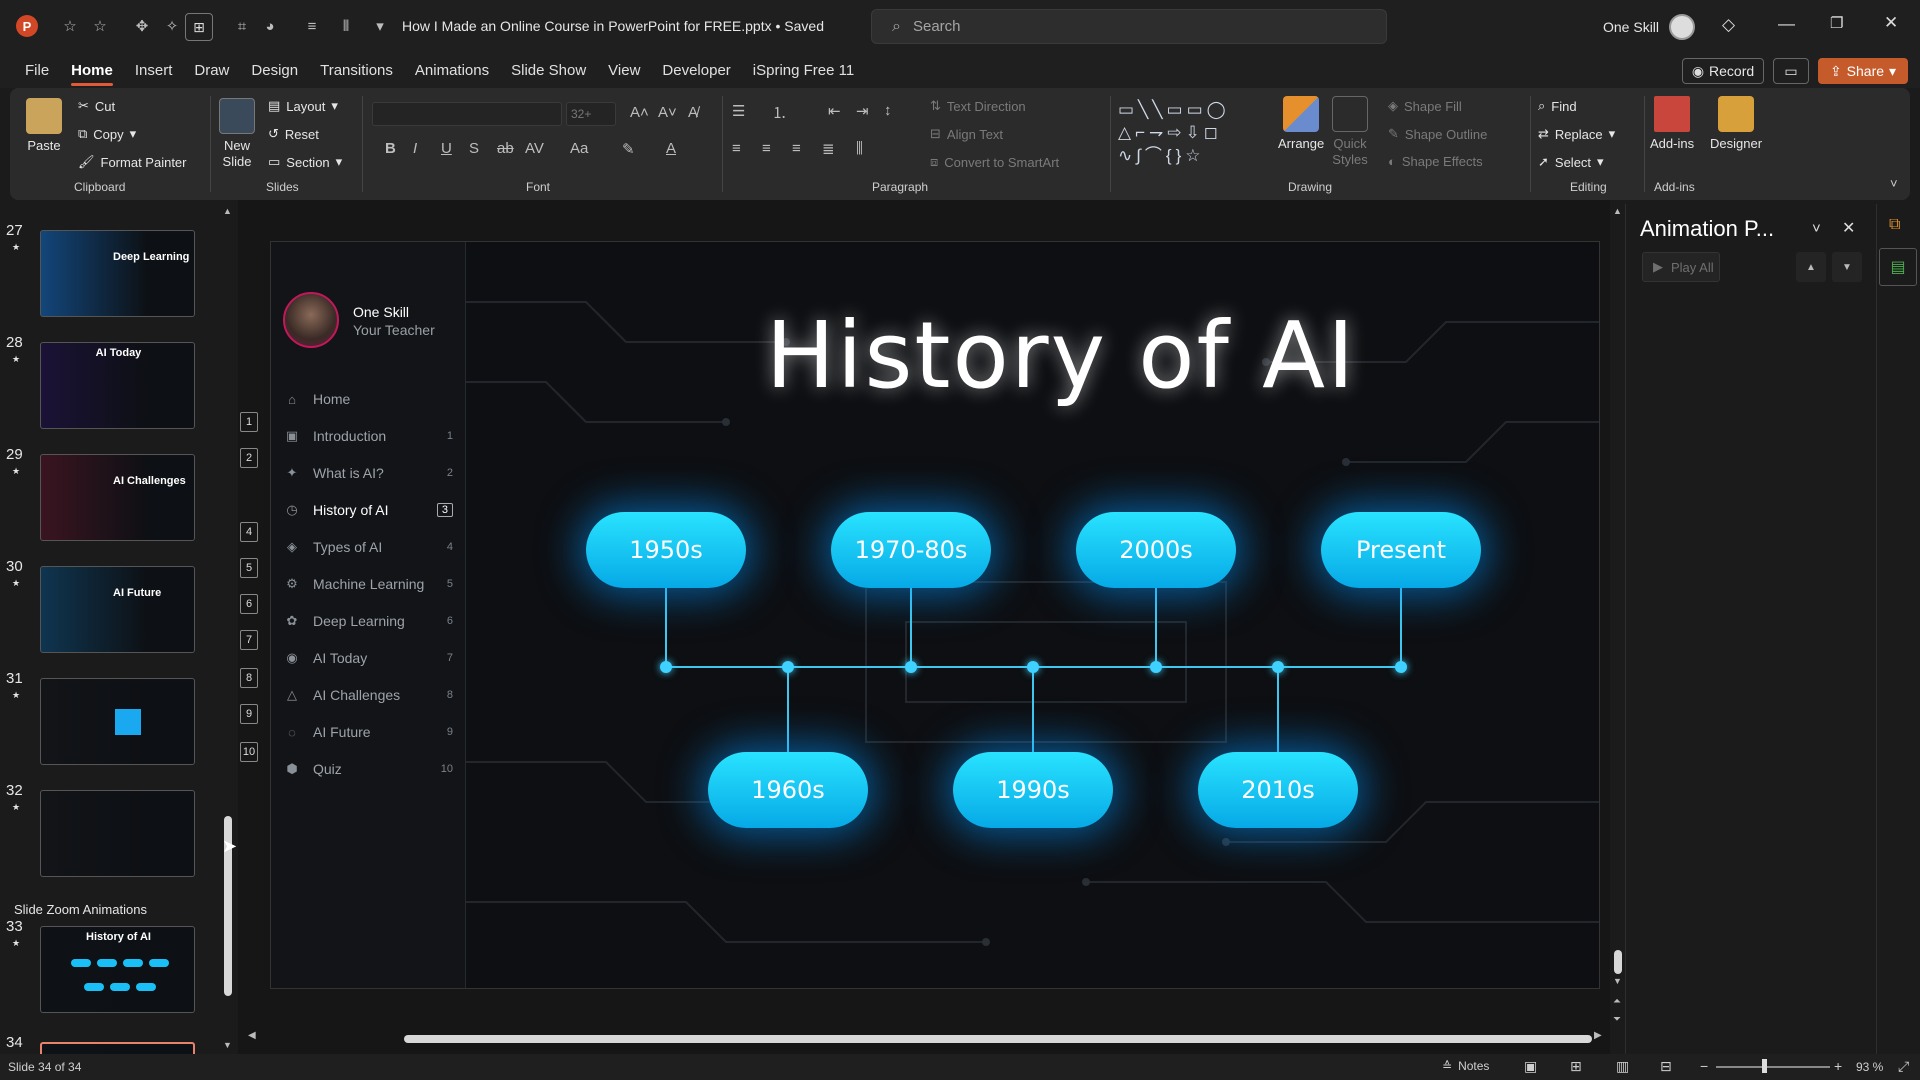 This screenshot has width=1920, height=1080. Describe the element at coordinates (796, 148) in the screenshot. I see `align-right-icon: ≡` at that location.